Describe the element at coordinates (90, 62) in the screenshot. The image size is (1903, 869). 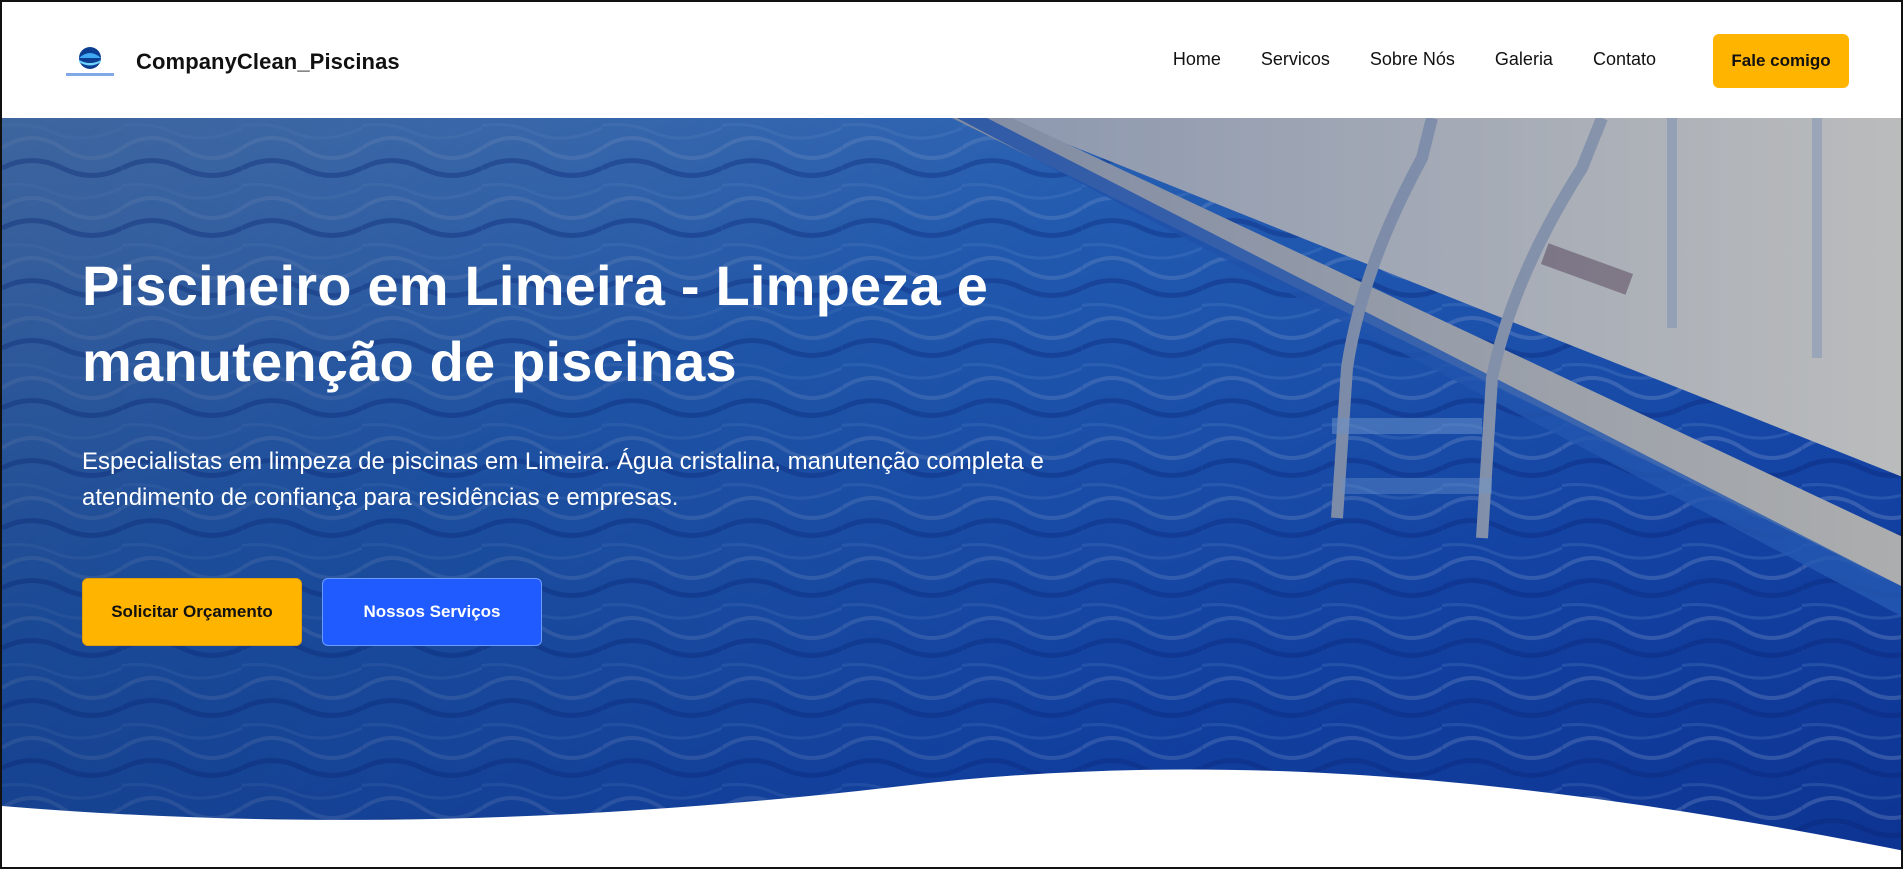
I see `pool-logo-icon` at that location.